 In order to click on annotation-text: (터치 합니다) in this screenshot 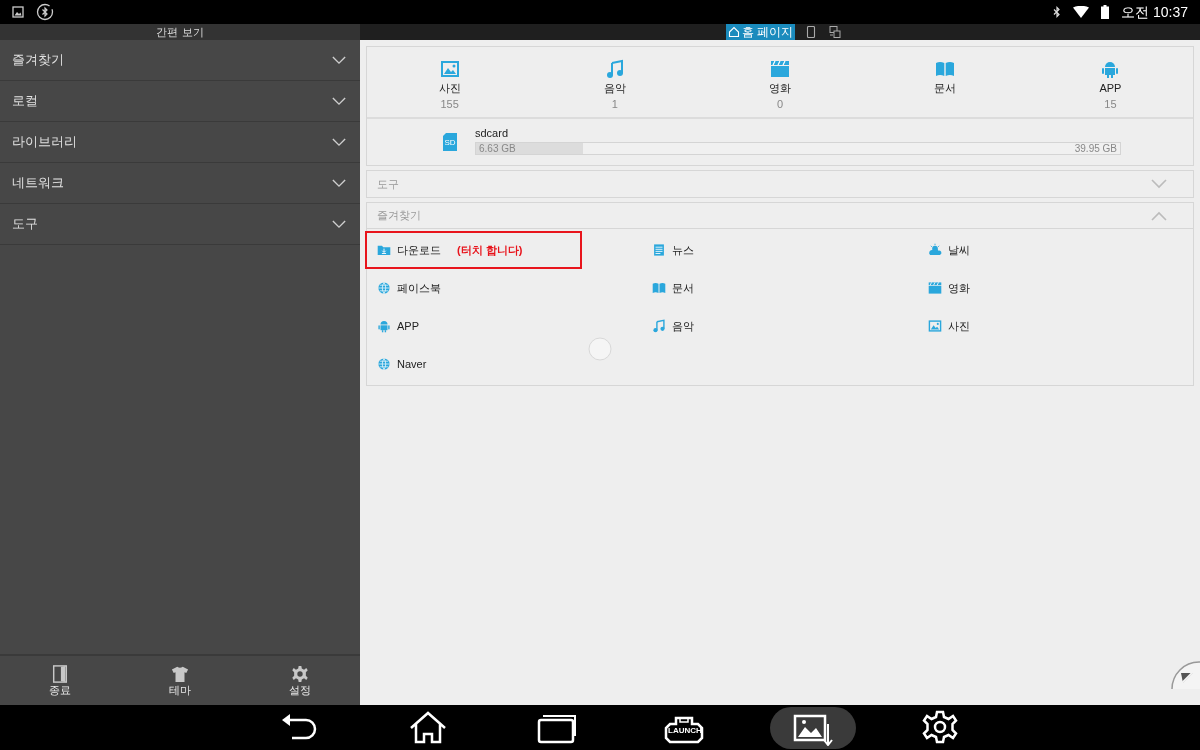, I will do `click(490, 250)`.